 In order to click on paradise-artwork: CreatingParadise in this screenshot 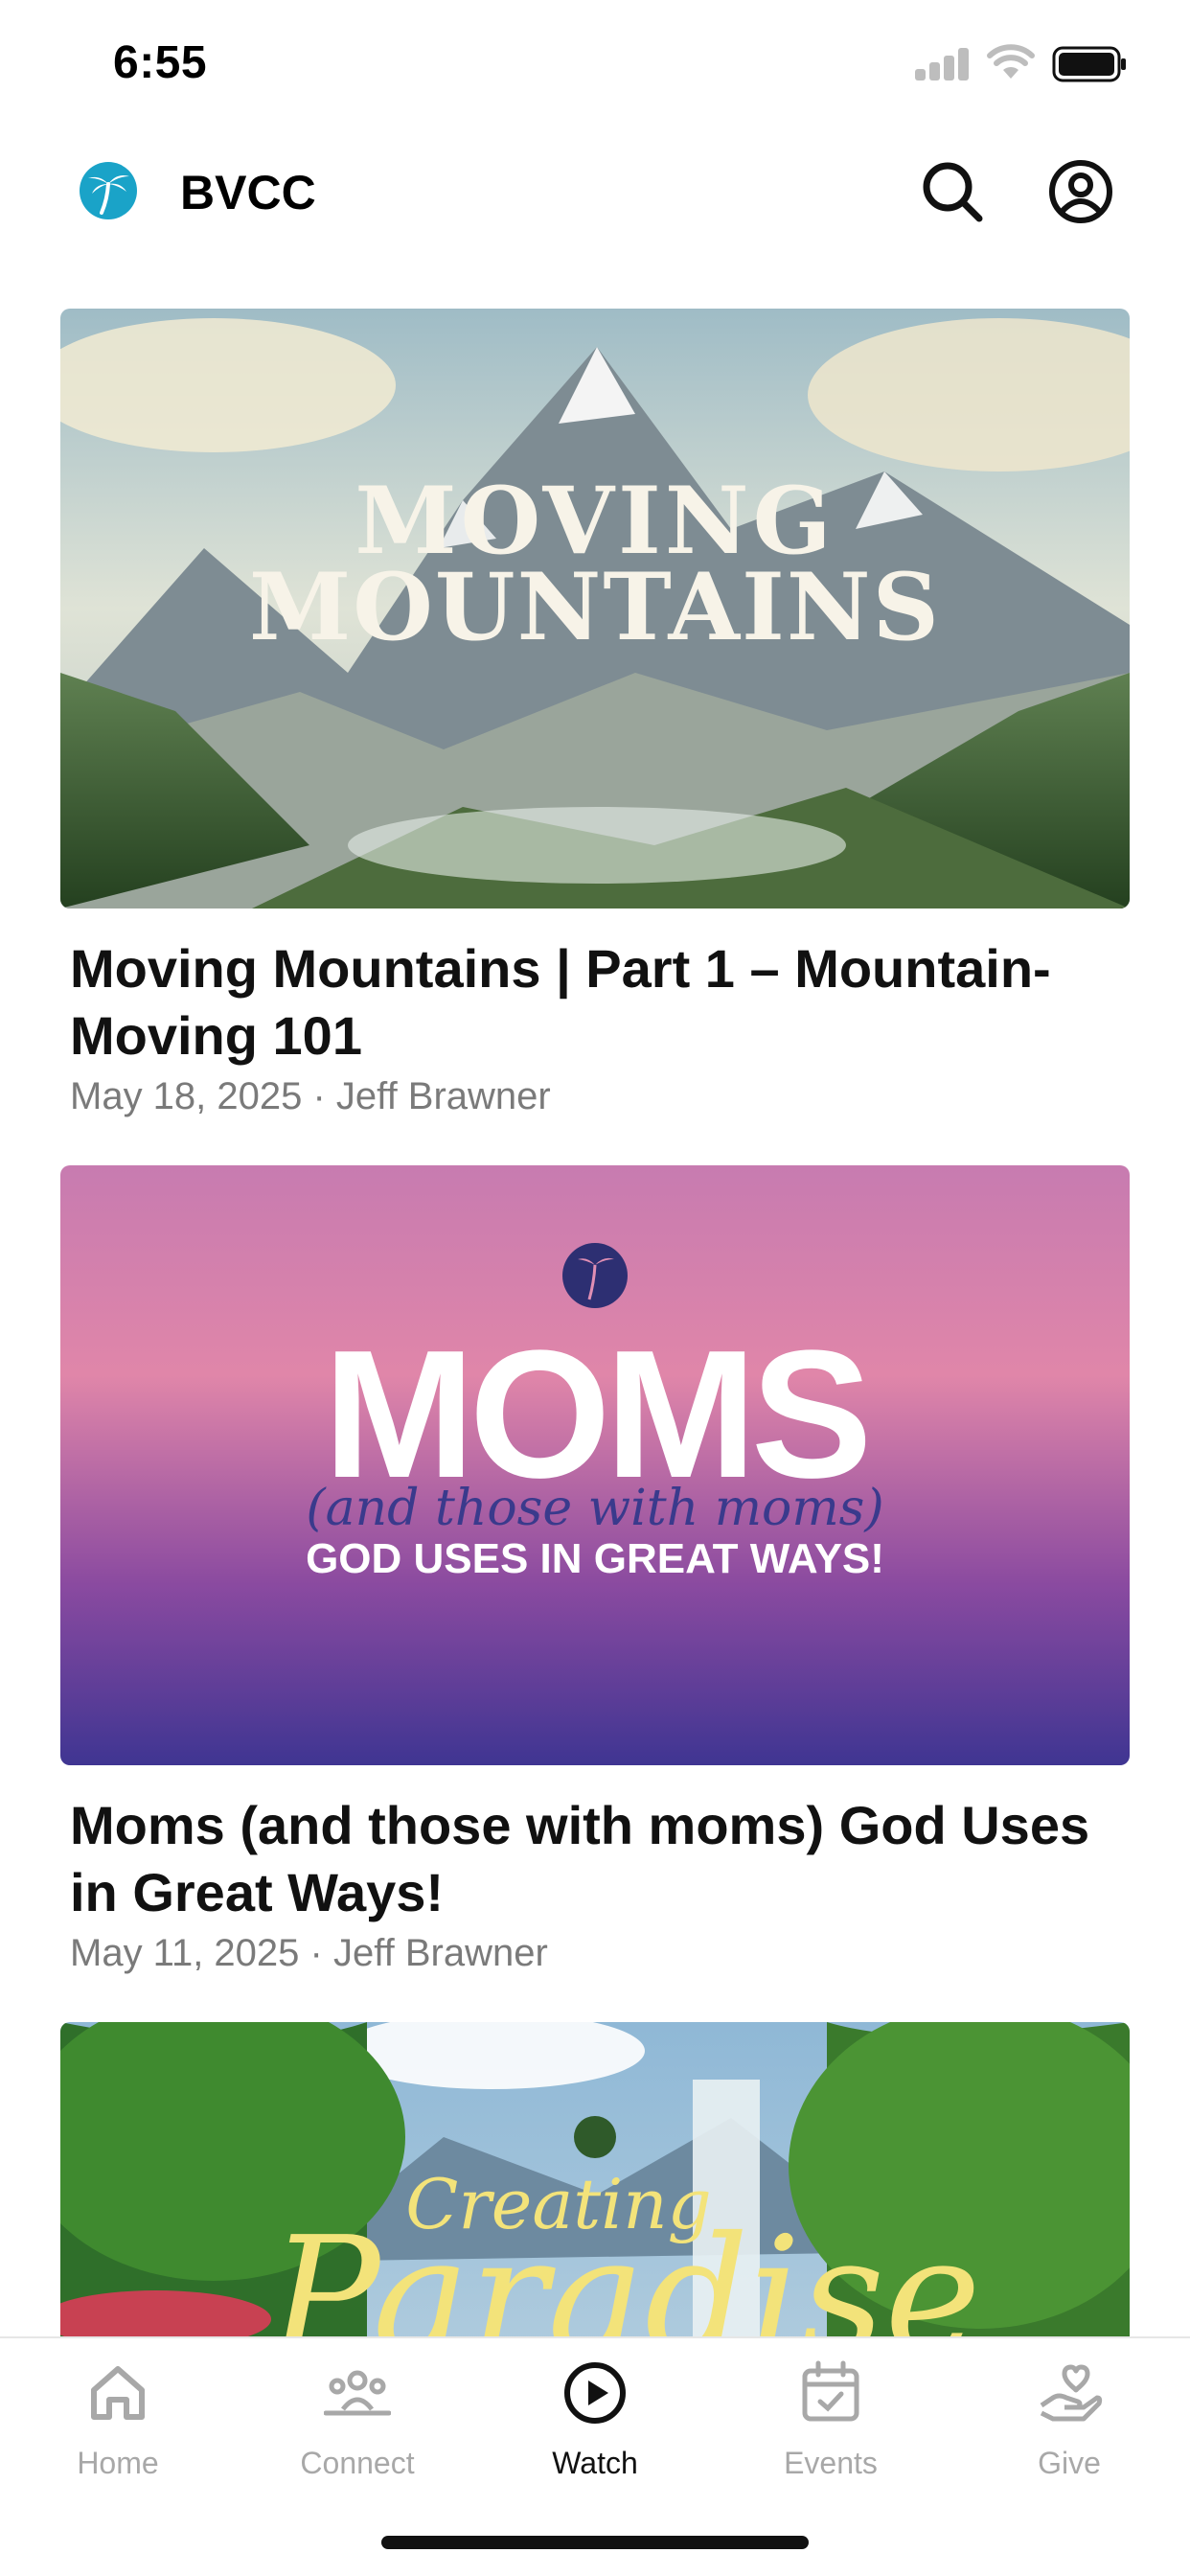, I will do `click(595, 2179)`.